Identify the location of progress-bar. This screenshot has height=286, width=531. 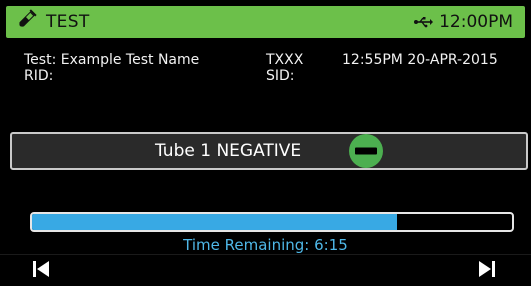
(272, 222).